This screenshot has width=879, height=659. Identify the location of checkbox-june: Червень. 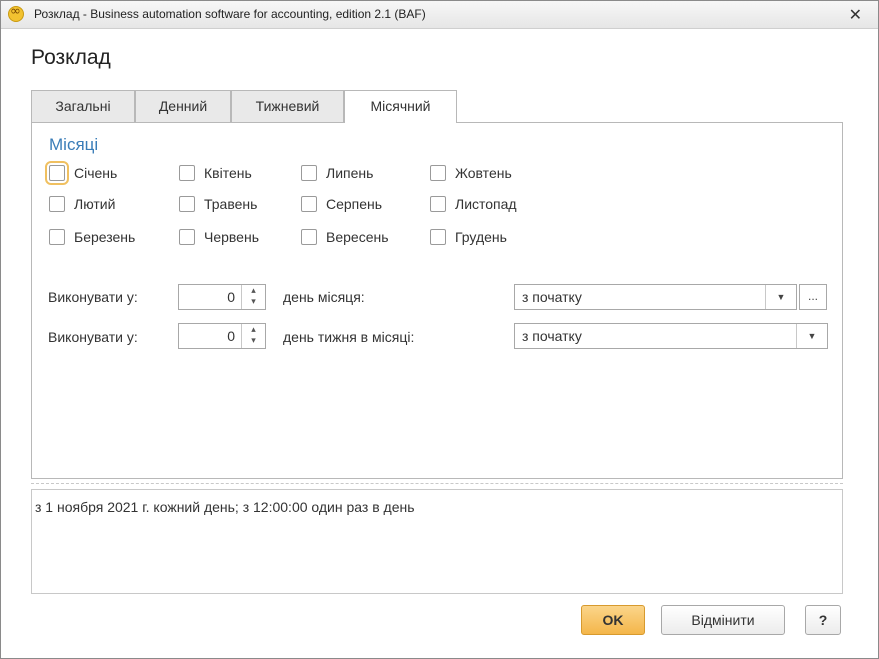
(219, 237).